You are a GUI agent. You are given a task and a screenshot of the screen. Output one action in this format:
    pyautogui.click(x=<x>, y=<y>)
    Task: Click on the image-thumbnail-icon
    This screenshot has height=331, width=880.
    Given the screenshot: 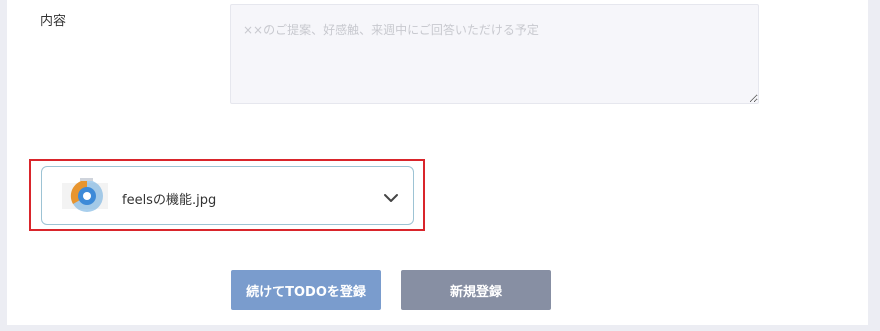 What is the action you would take?
    pyautogui.click(x=85, y=196)
    